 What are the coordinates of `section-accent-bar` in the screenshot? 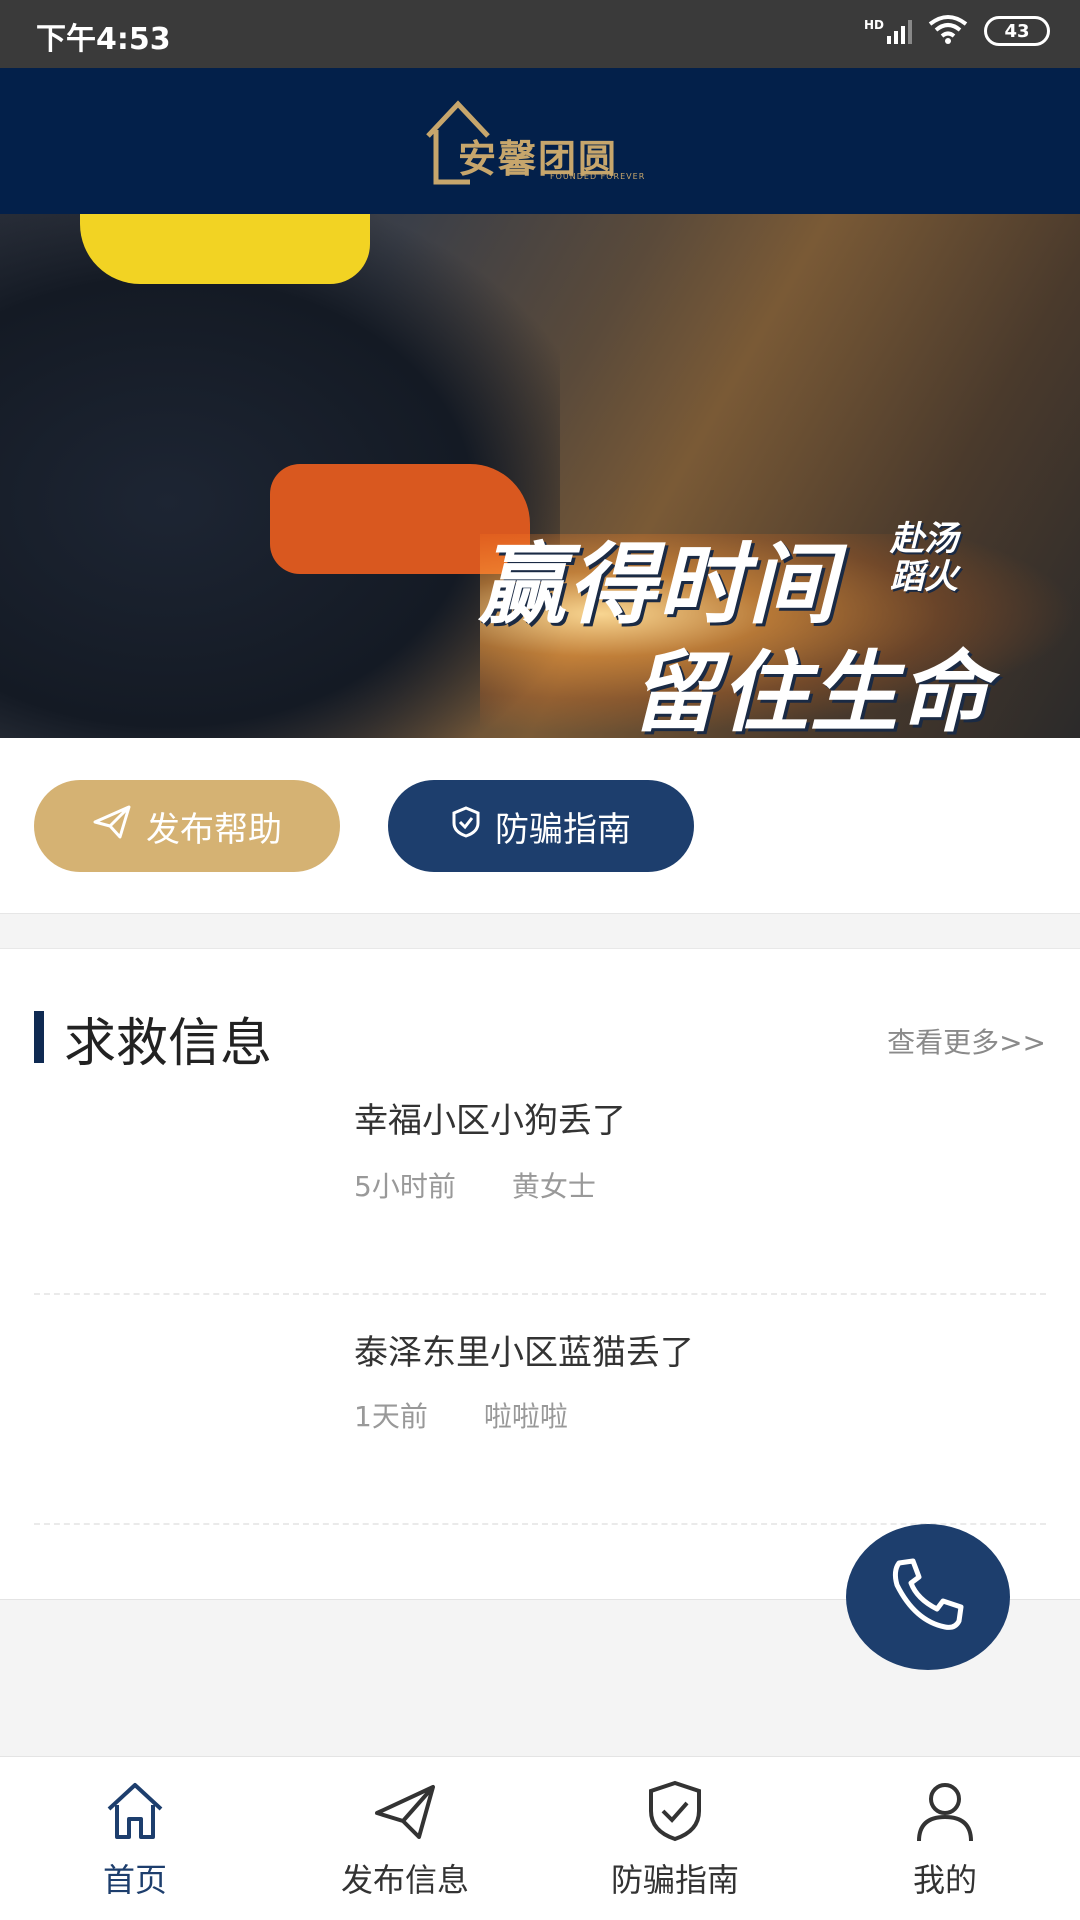 It's located at (39, 1037).